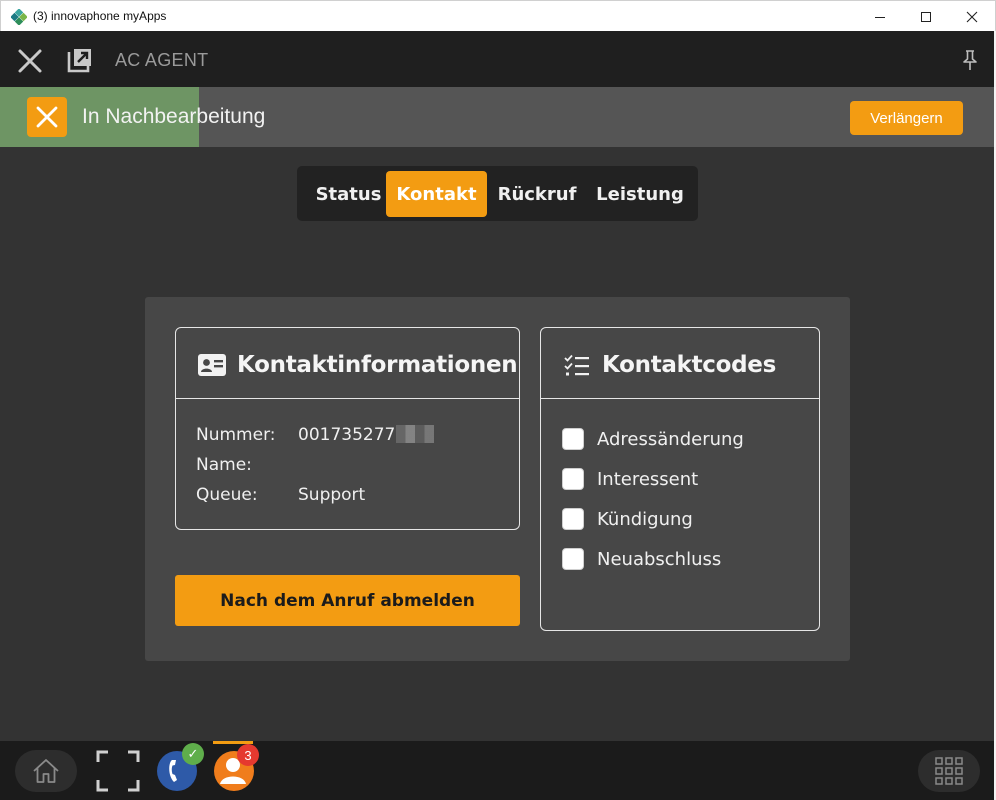 This screenshot has height=800, width=996. What do you see at coordinates (193, 754) in the screenshot?
I see `phone-status-badge: ✓` at bounding box center [193, 754].